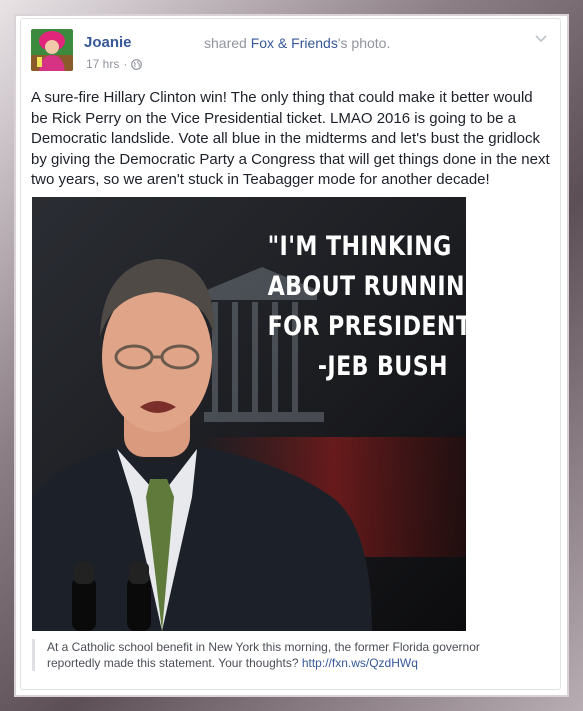  I want to click on quote-attribution: -JEB BUSH, so click(382, 366).